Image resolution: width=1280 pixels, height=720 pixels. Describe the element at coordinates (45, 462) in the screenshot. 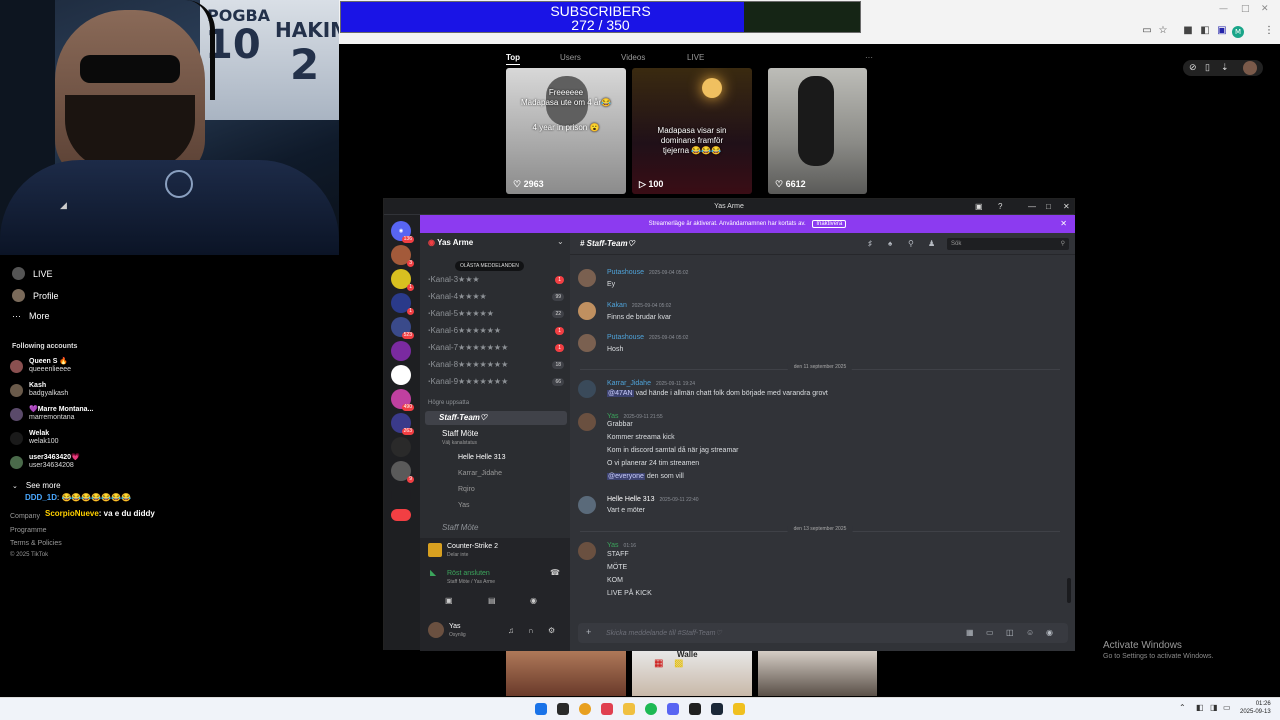

I see `following-account: user3463420💗 user34634208` at that location.